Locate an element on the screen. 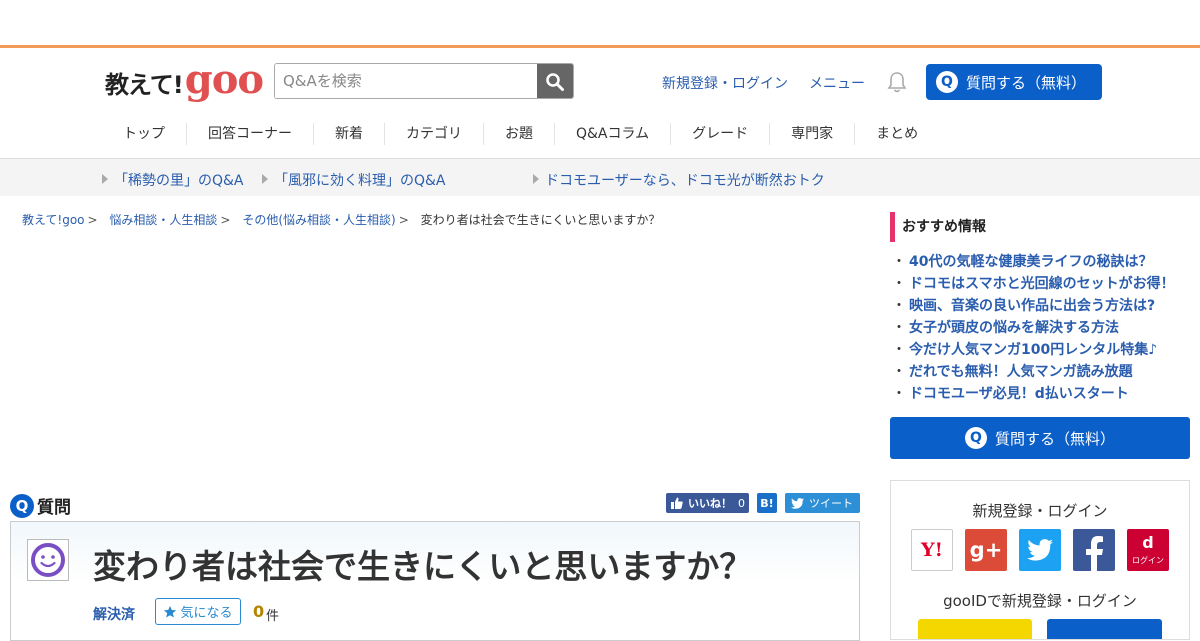 This screenshot has width=1200, height=641. avatar is located at coordinates (48, 560).